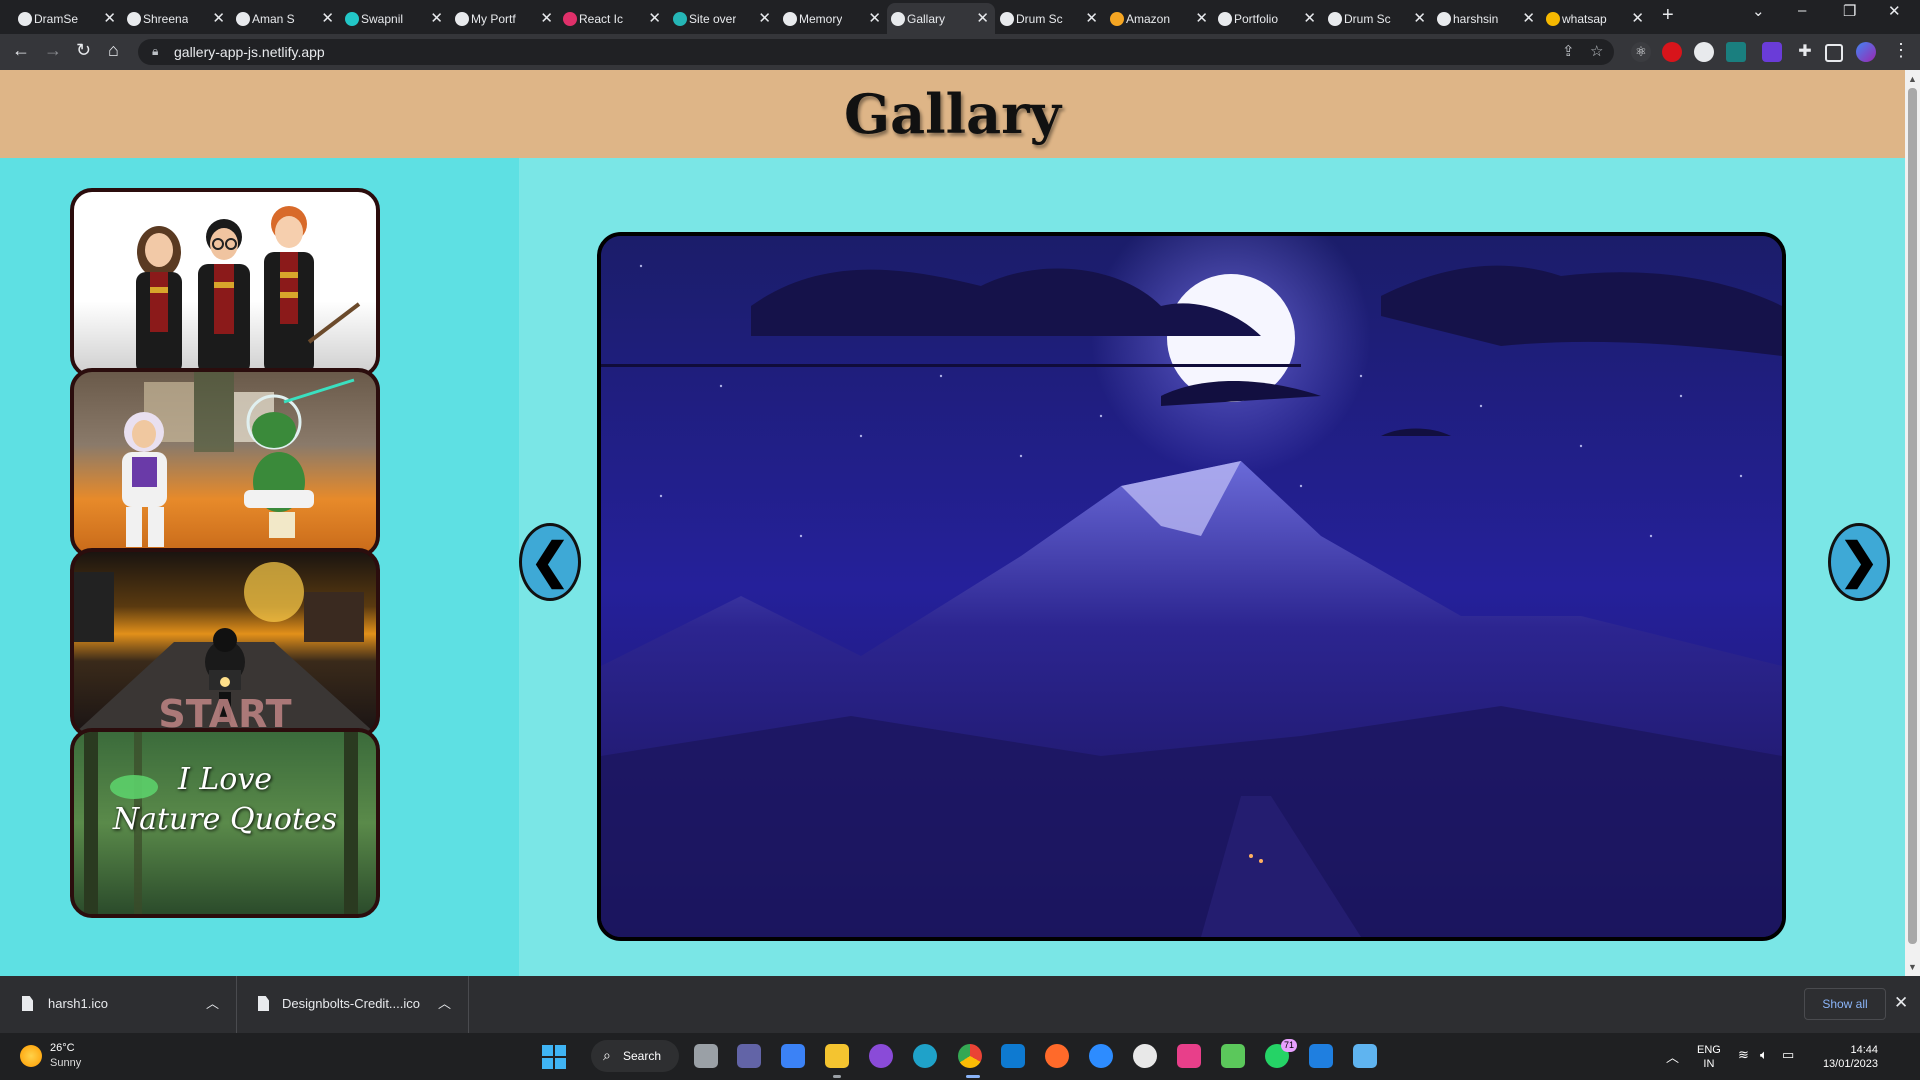 This screenshot has width=1920, height=1080. Describe the element at coordinates (1189, 1056) in the screenshot. I see `jetbrains-icon` at that location.